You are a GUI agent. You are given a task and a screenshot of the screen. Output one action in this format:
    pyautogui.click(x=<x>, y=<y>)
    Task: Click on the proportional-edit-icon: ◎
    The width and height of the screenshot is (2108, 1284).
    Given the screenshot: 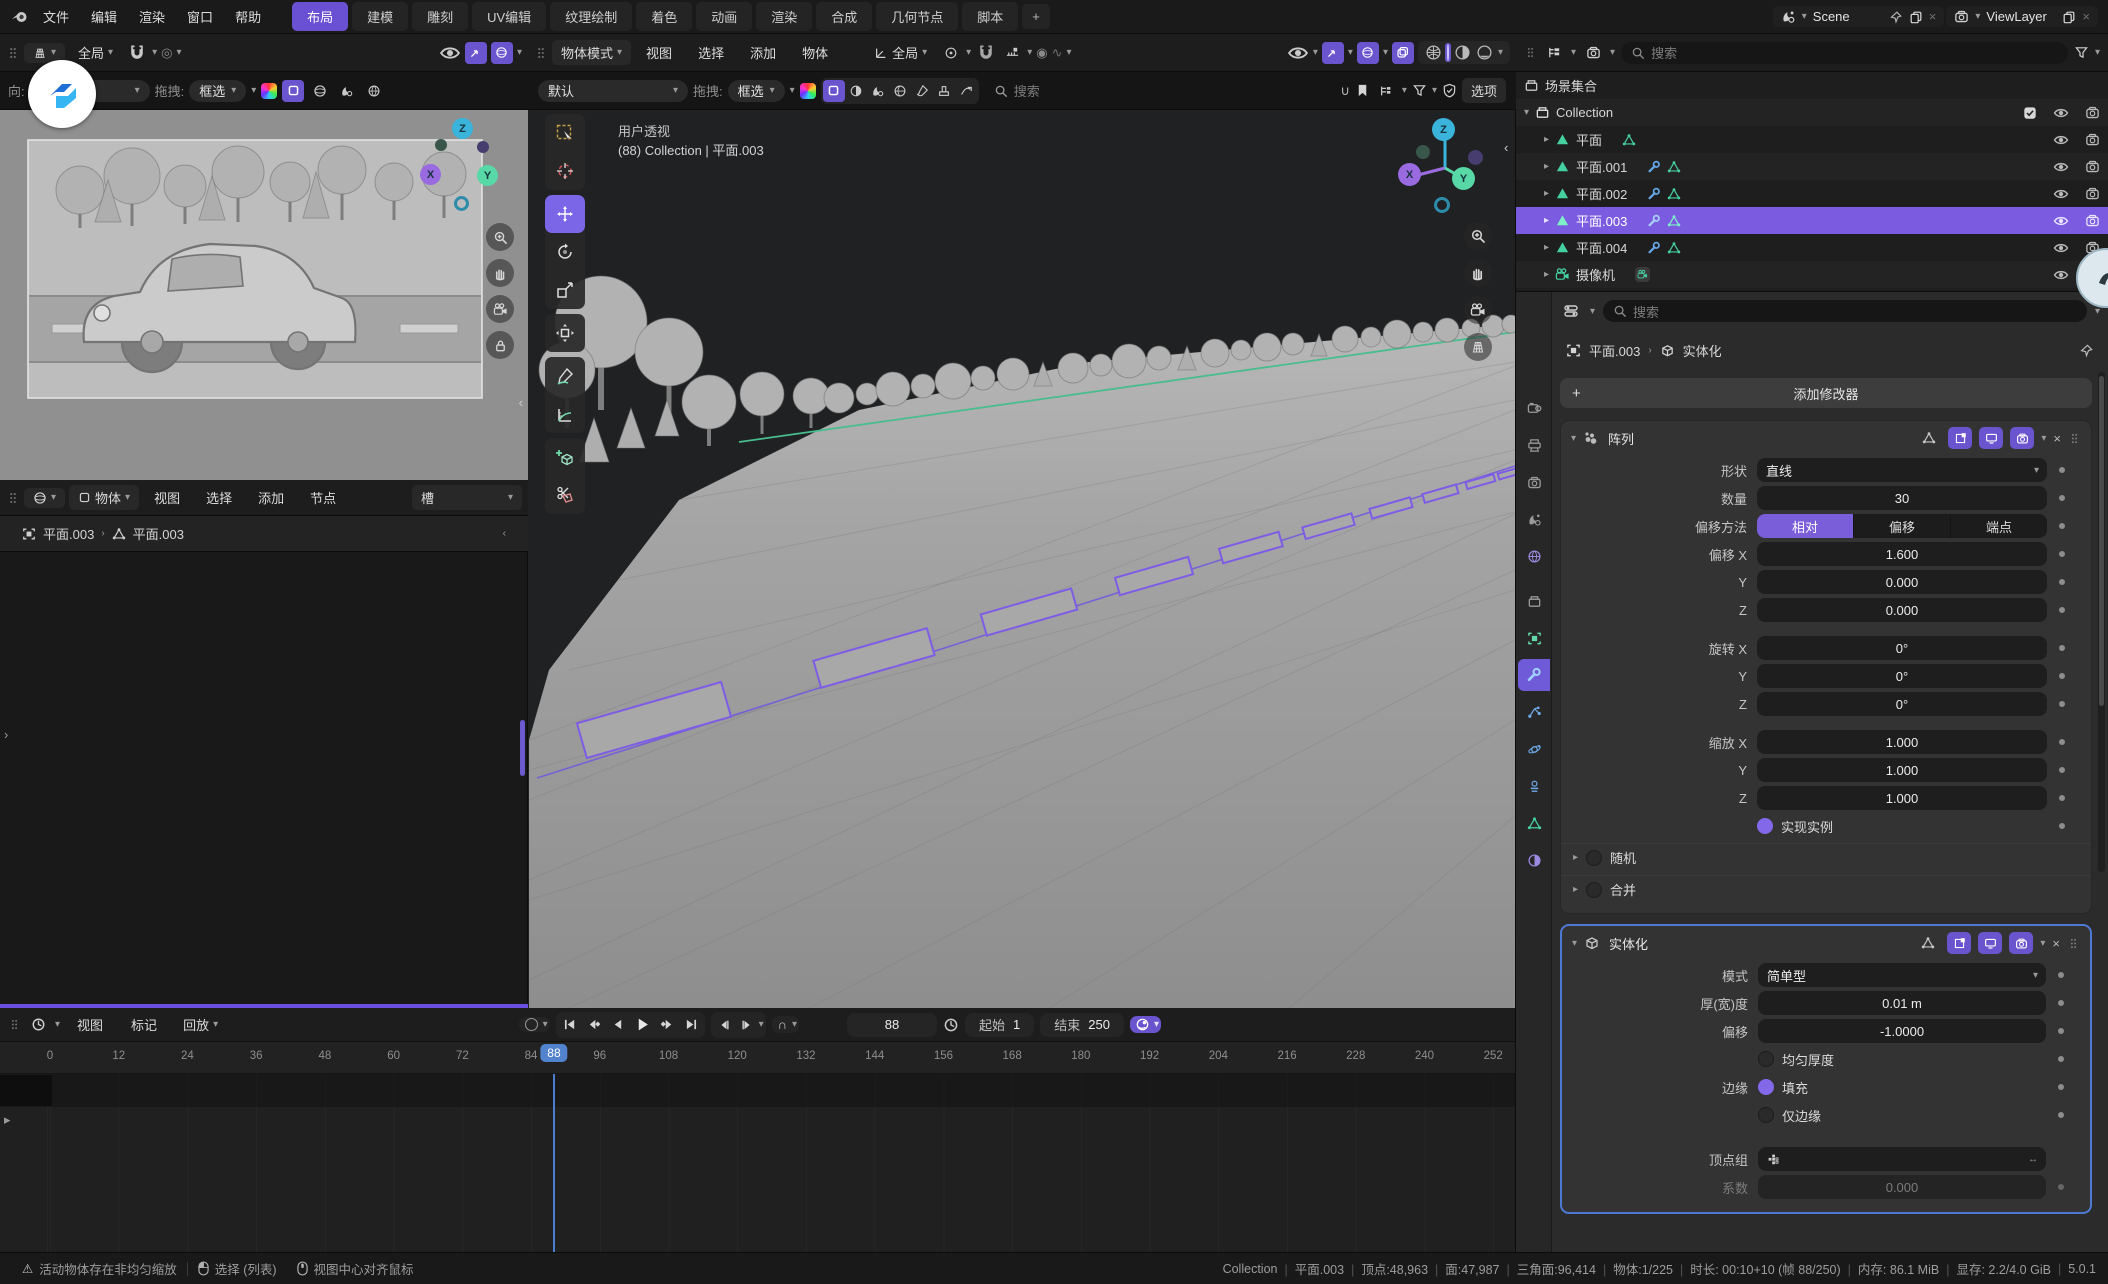 What is the action you would take?
    pyautogui.click(x=166, y=53)
    